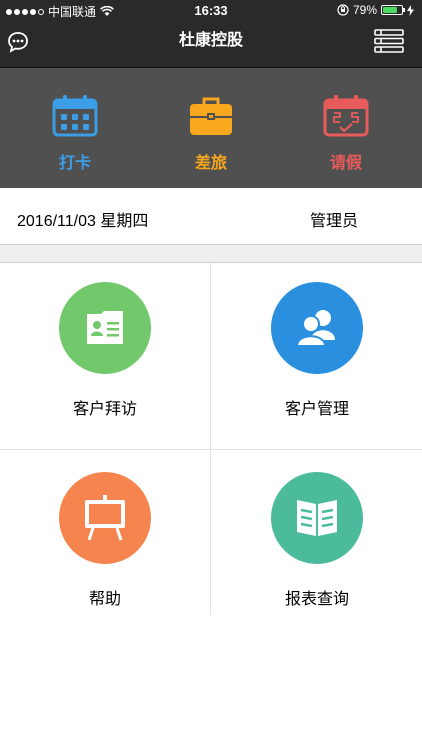 Image resolution: width=422 pixels, height=750 pixels. I want to click on quick-action-travel: 差旅, so click(211, 134).